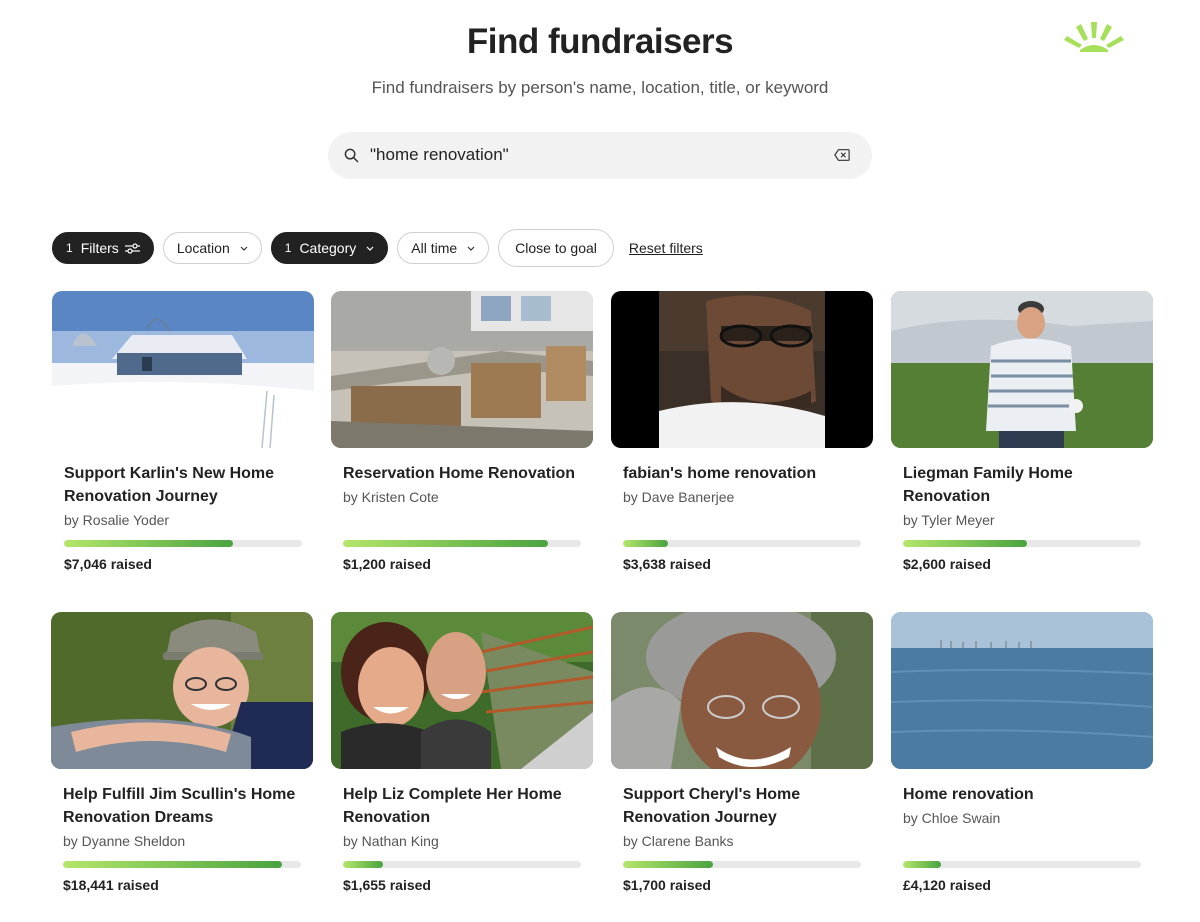 The height and width of the screenshot is (922, 1200). Describe the element at coordinates (462, 806) in the screenshot. I see `fundraiser-title: Help Liz Complete Her Home Renovation` at that location.